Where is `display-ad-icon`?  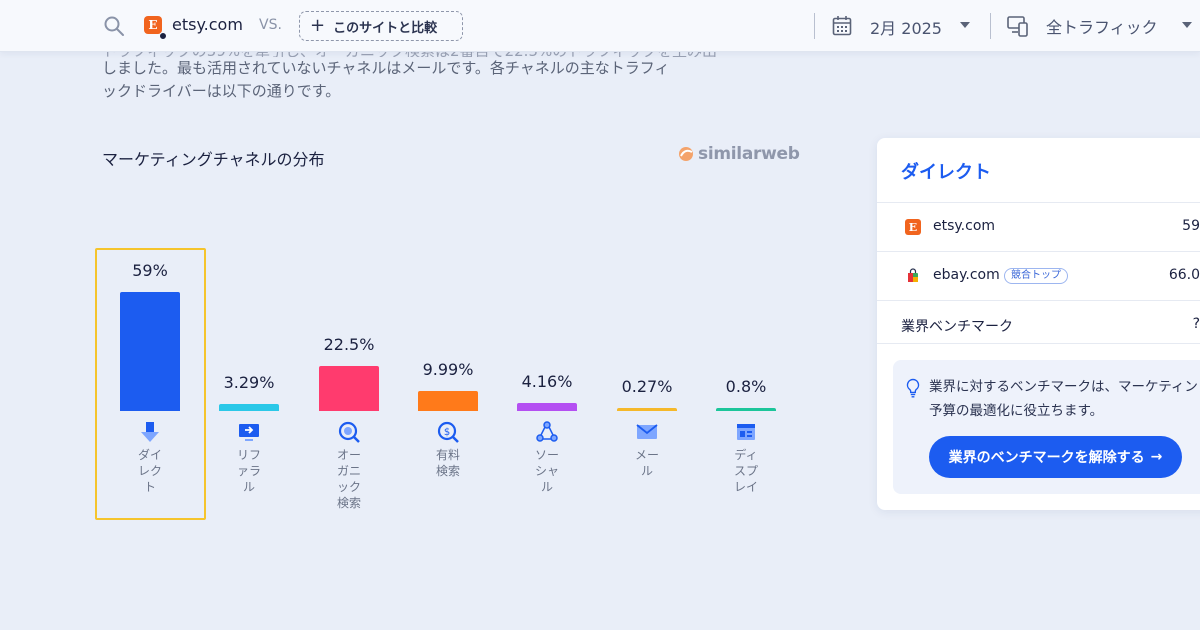 display-ad-icon is located at coordinates (746, 432).